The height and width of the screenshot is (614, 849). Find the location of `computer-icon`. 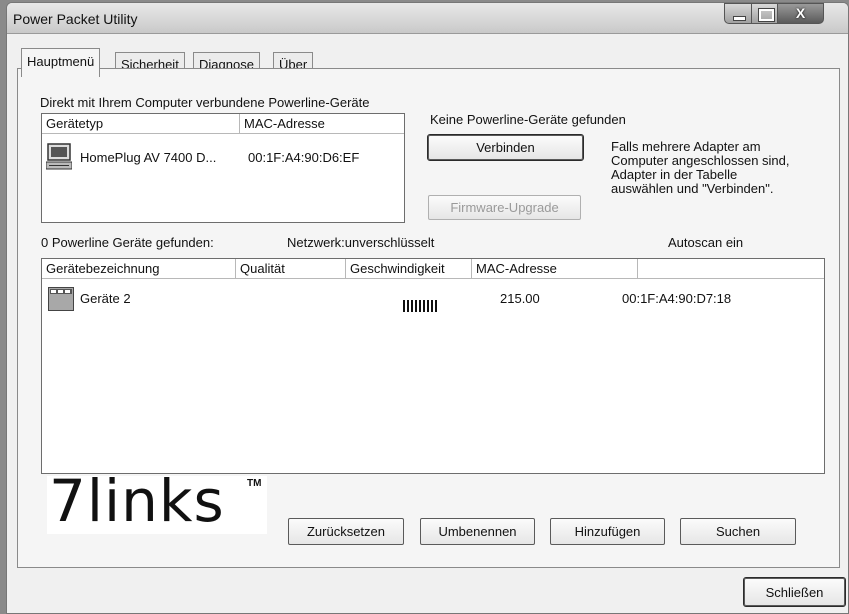

computer-icon is located at coordinates (59, 156).